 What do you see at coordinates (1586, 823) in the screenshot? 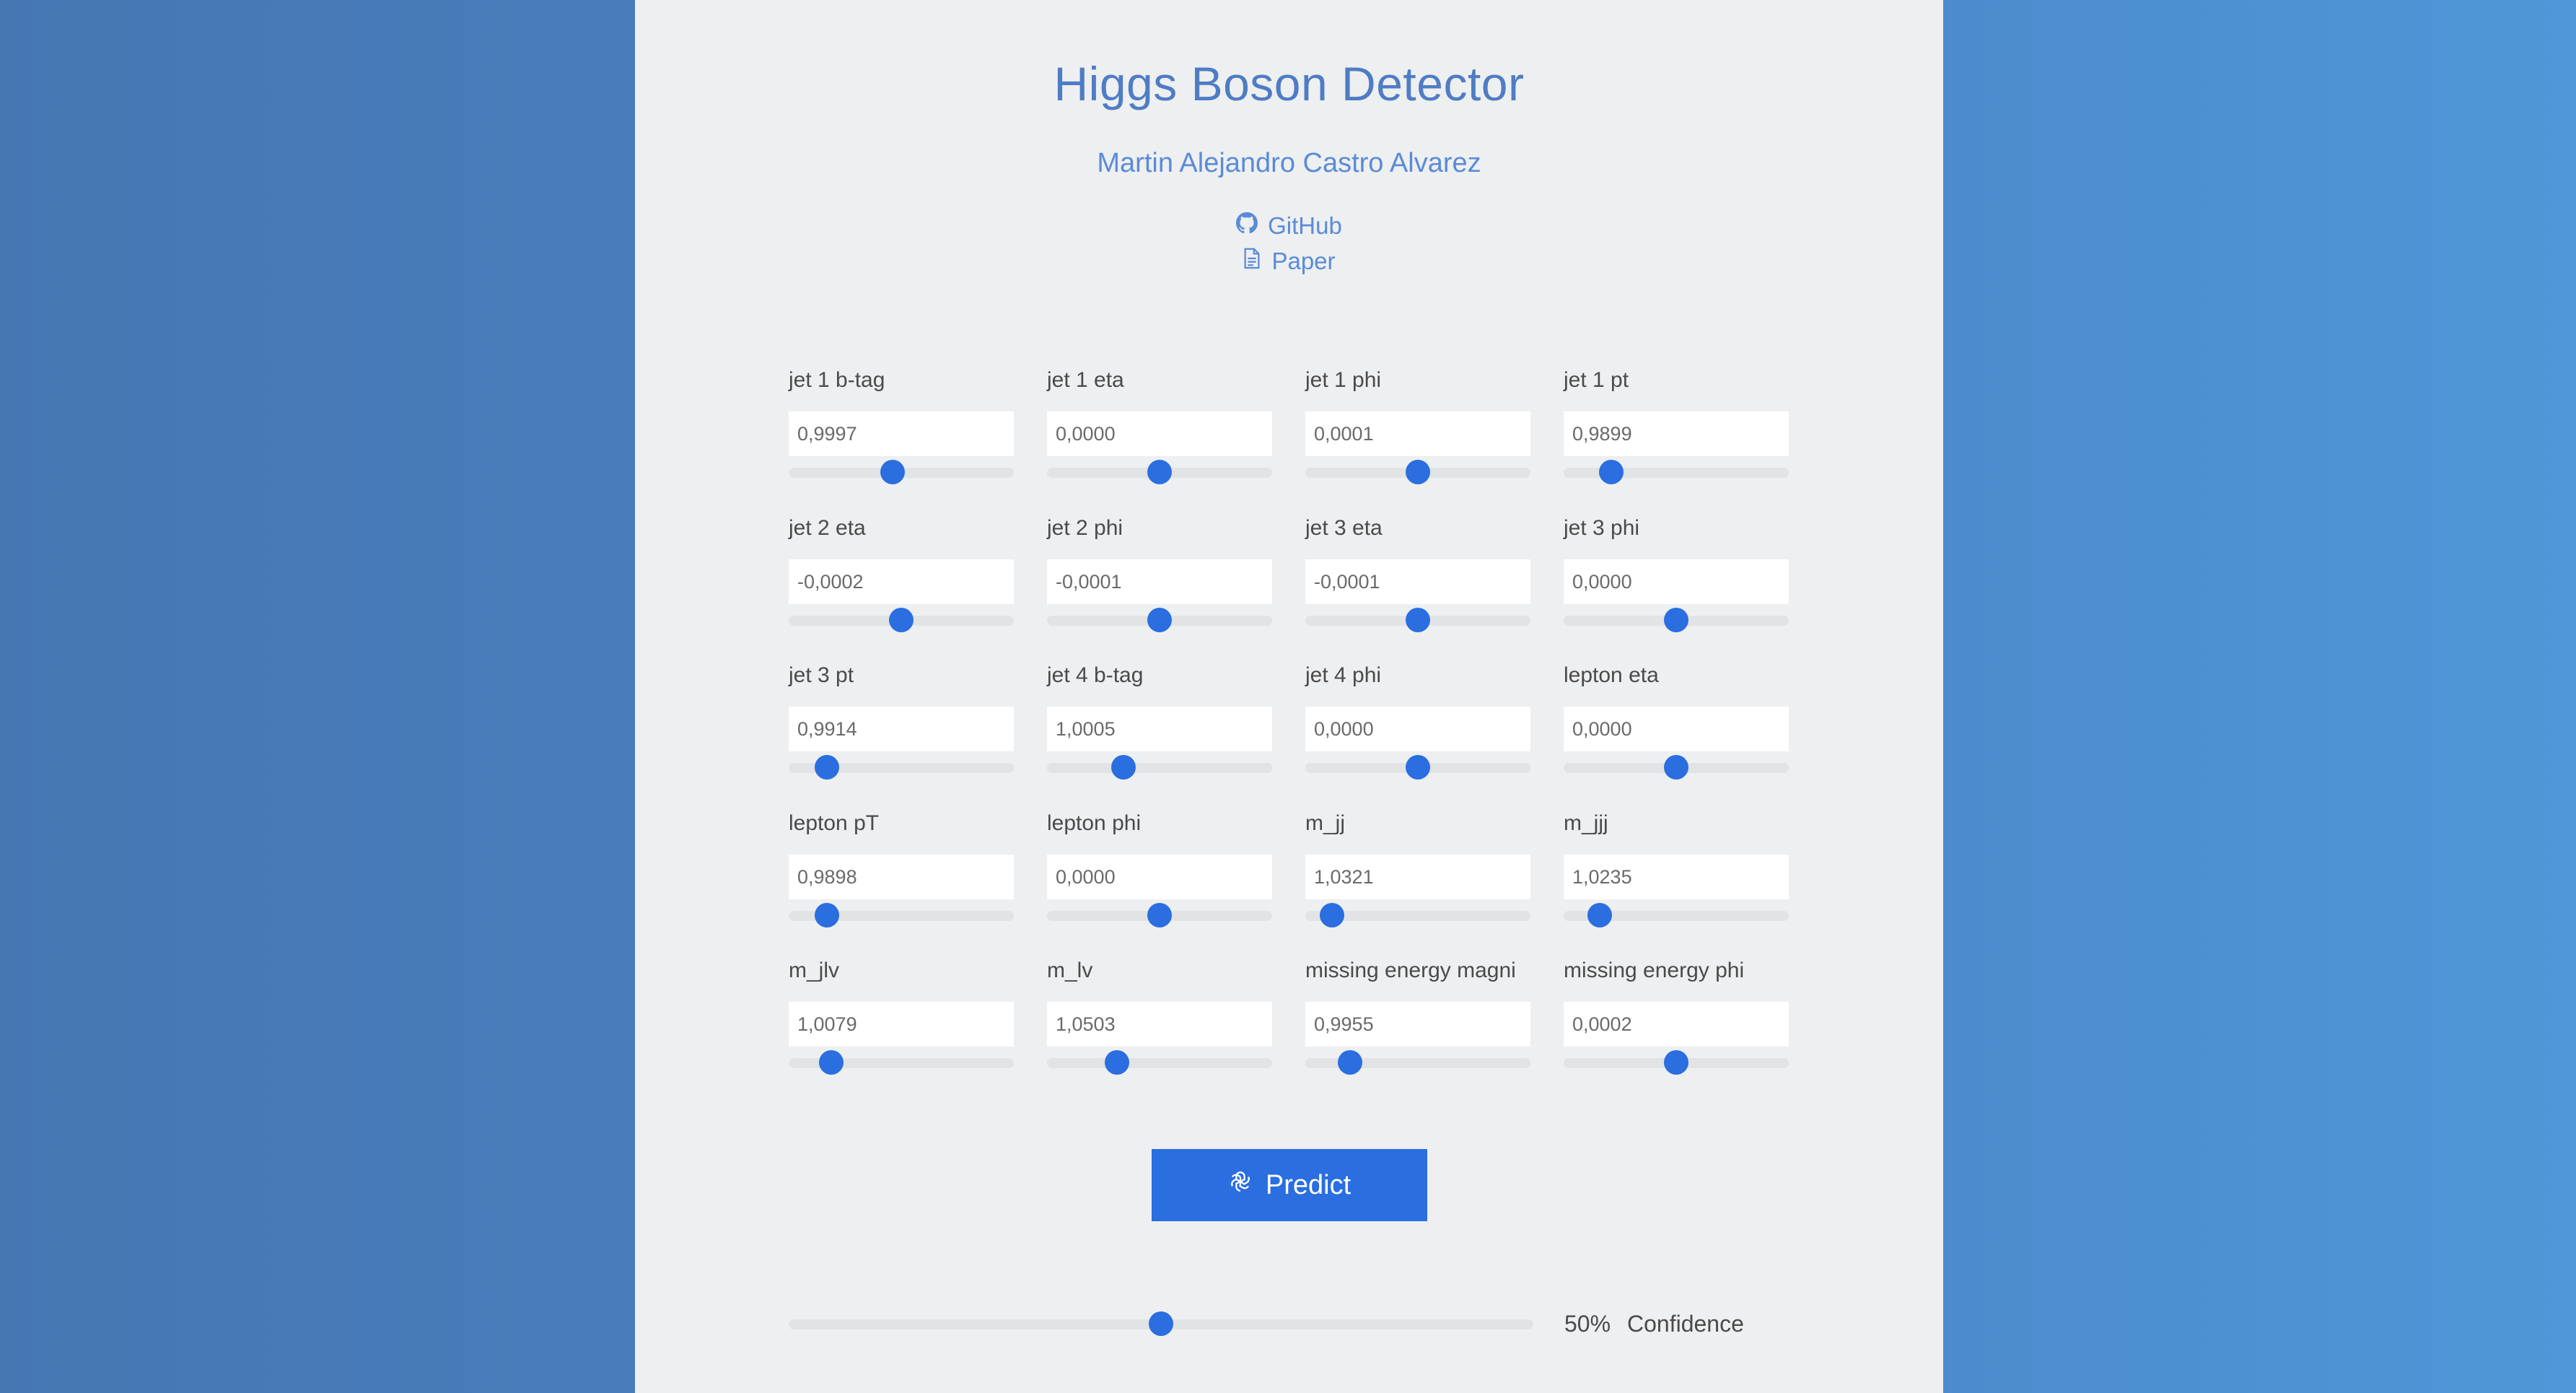
I see `feature-label: m_jjj` at bounding box center [1586, 823].